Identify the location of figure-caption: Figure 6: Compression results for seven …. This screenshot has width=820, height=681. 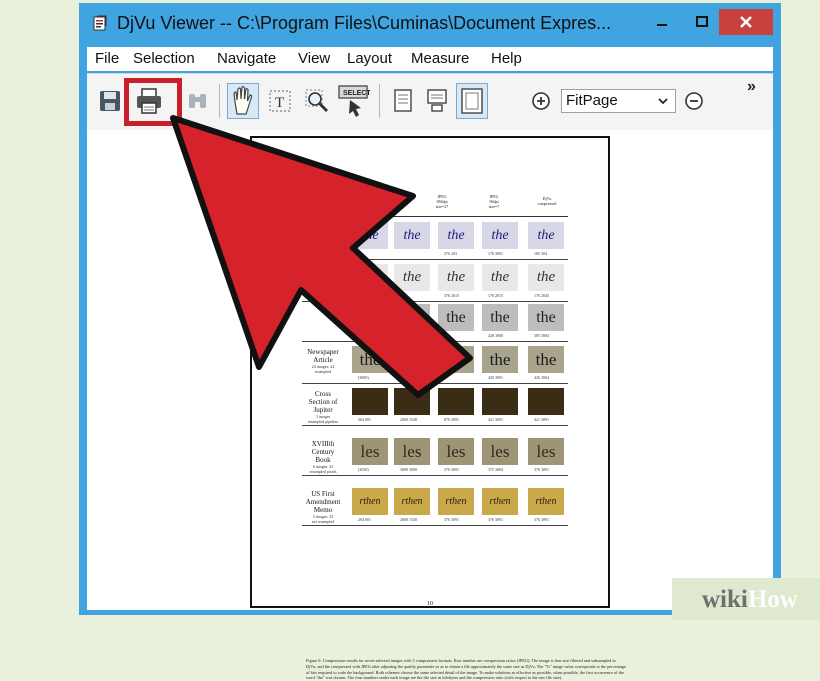
(466, 669).